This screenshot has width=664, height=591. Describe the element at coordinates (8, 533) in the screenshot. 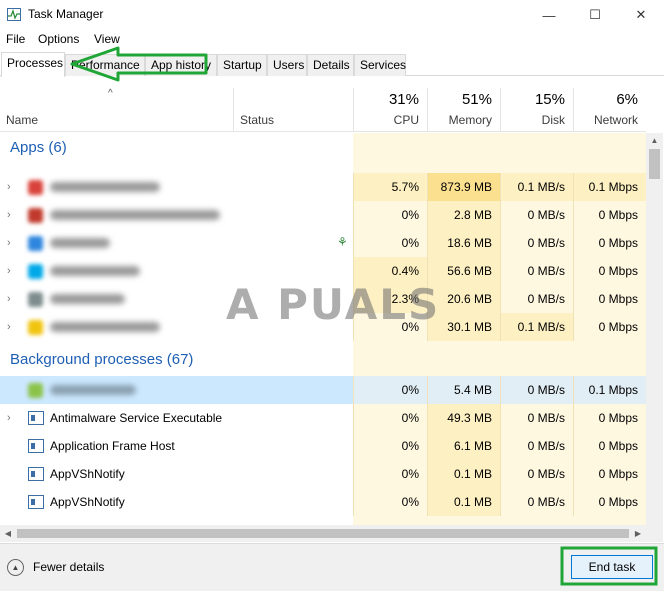

I see `scroll-left-icon: ◀` at that location.